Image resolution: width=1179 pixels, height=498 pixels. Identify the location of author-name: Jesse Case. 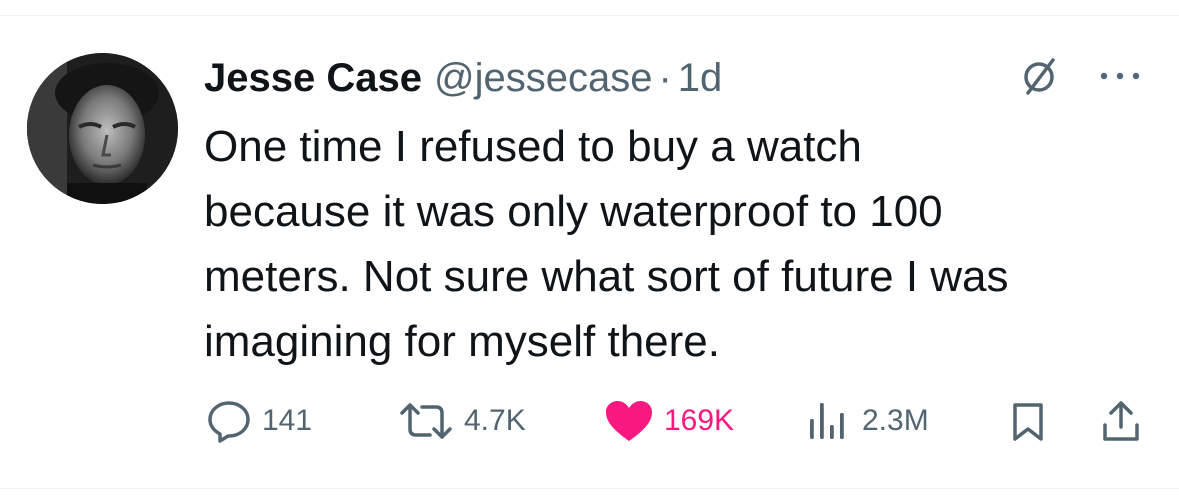
(313, 78).